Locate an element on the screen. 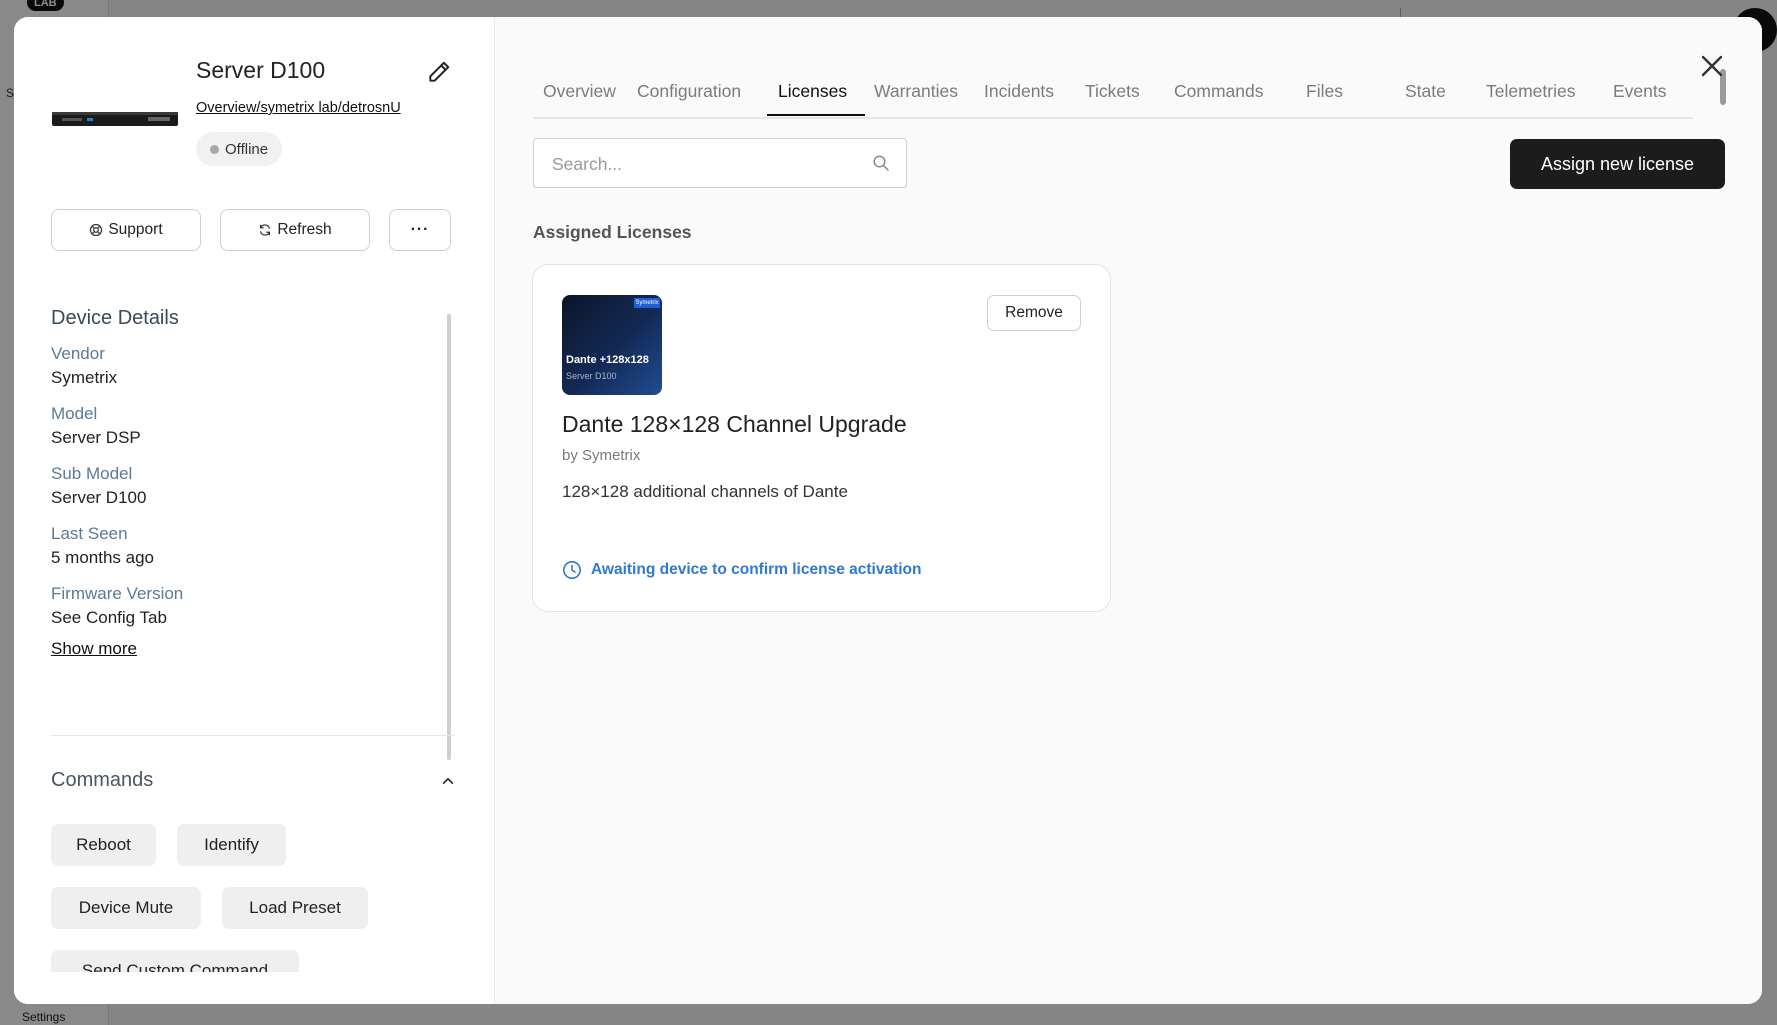 The width and height of the screenshot is (1777, 1025). field-label: Last Seen is located at coordinates (89, 533).